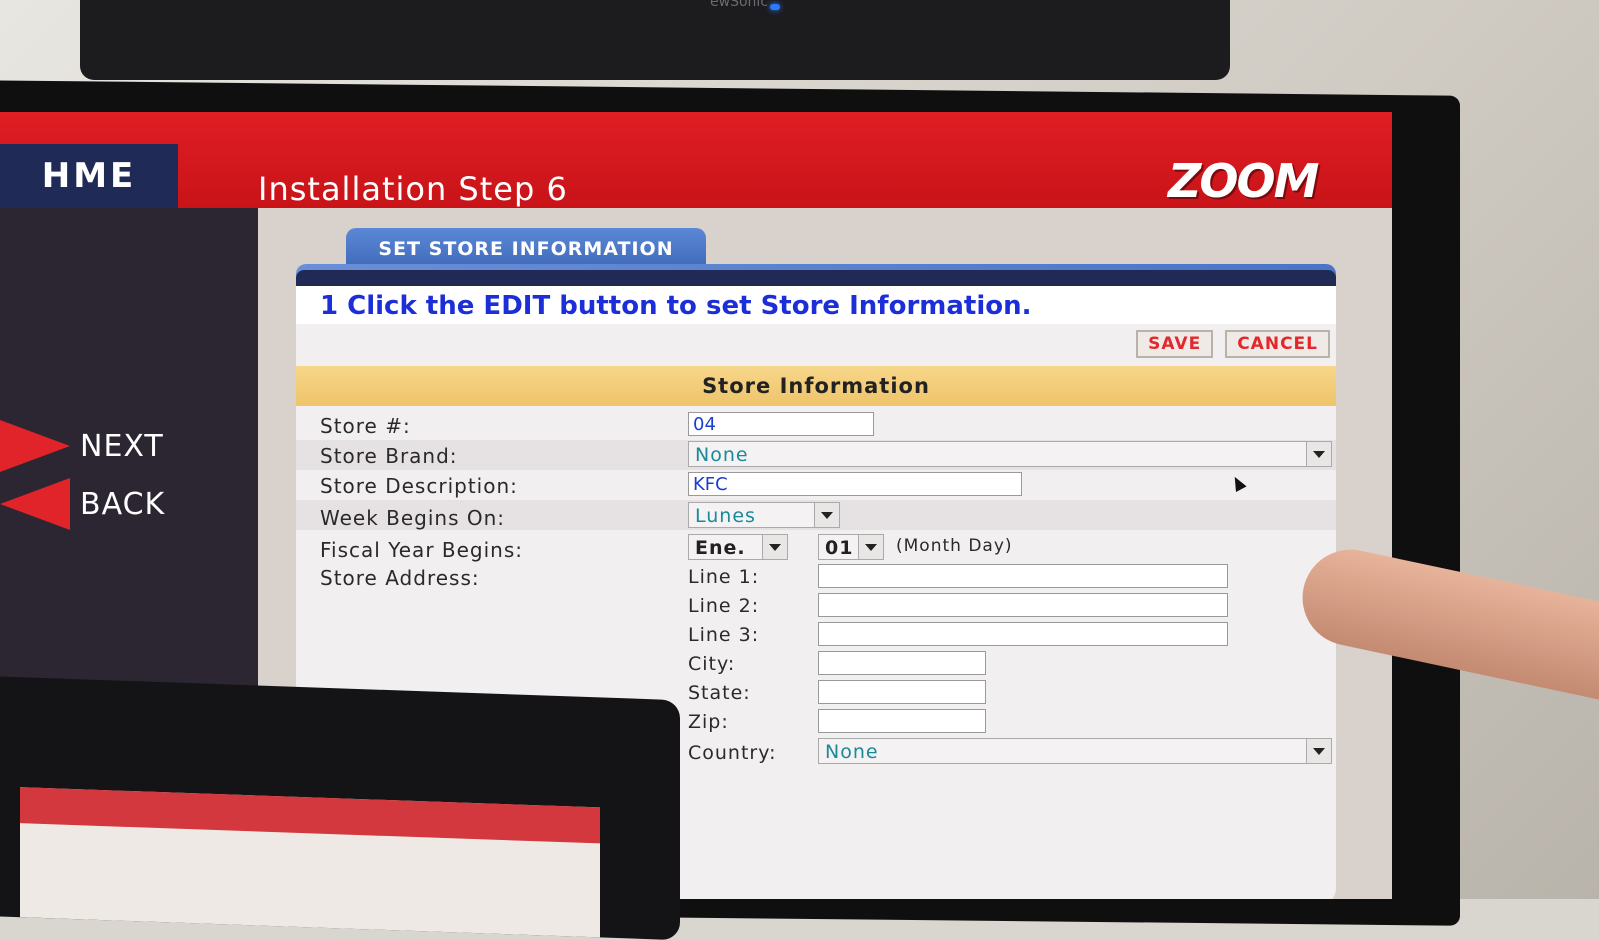  What do you see at coordinates (712, 664) in the screenshot?
I see `city-label: City:` at bounding box center [712, 664].